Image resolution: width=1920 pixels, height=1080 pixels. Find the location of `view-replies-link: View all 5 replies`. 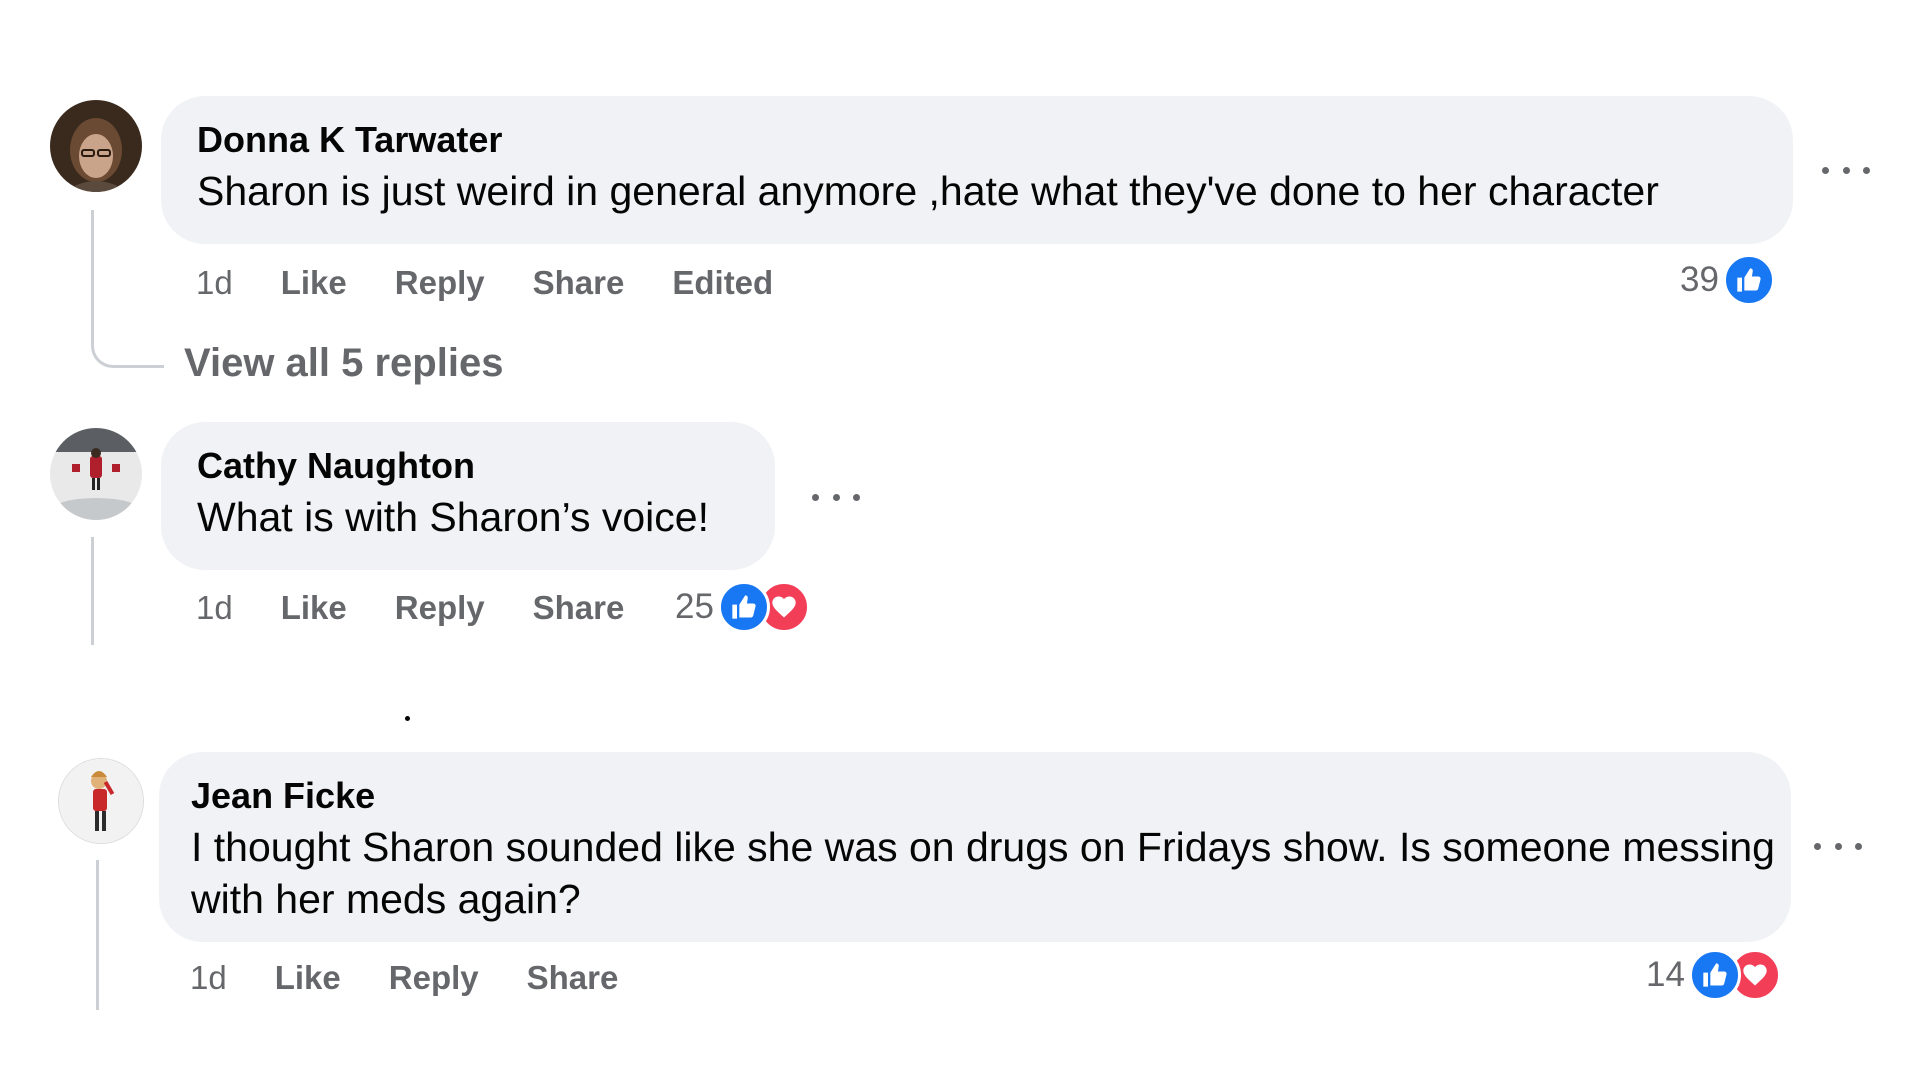

view-replies-link: View all 5 replies is located at coordinates (343, 363).